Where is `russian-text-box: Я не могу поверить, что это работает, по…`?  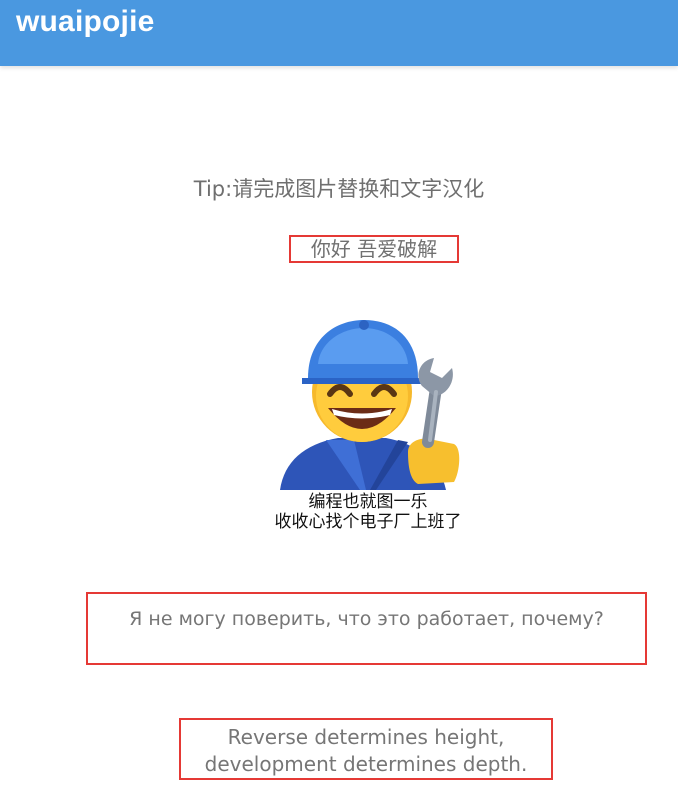 russian-text-box: Я не могу поверить, что это работает, по… is located at coordinates (366, 628).